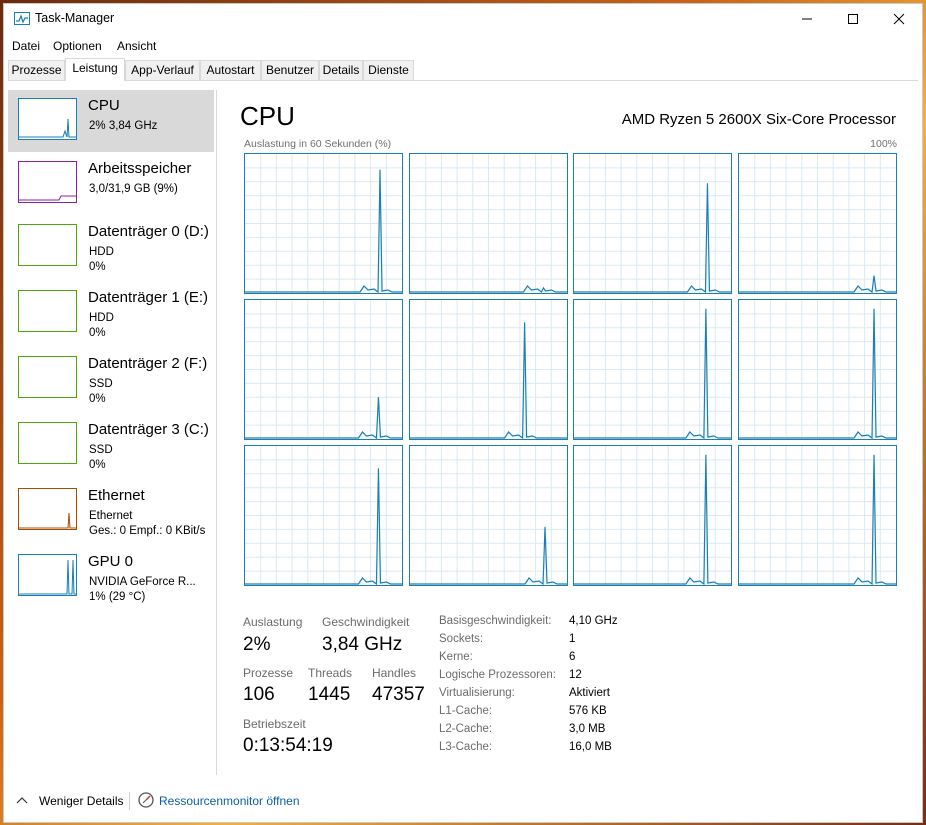 This screenshot has height=825, width=926. Describe the element at coordinates (288, 745) in the screenshot. I see `betriebszeit-value: 0:13:54:19` at that location.